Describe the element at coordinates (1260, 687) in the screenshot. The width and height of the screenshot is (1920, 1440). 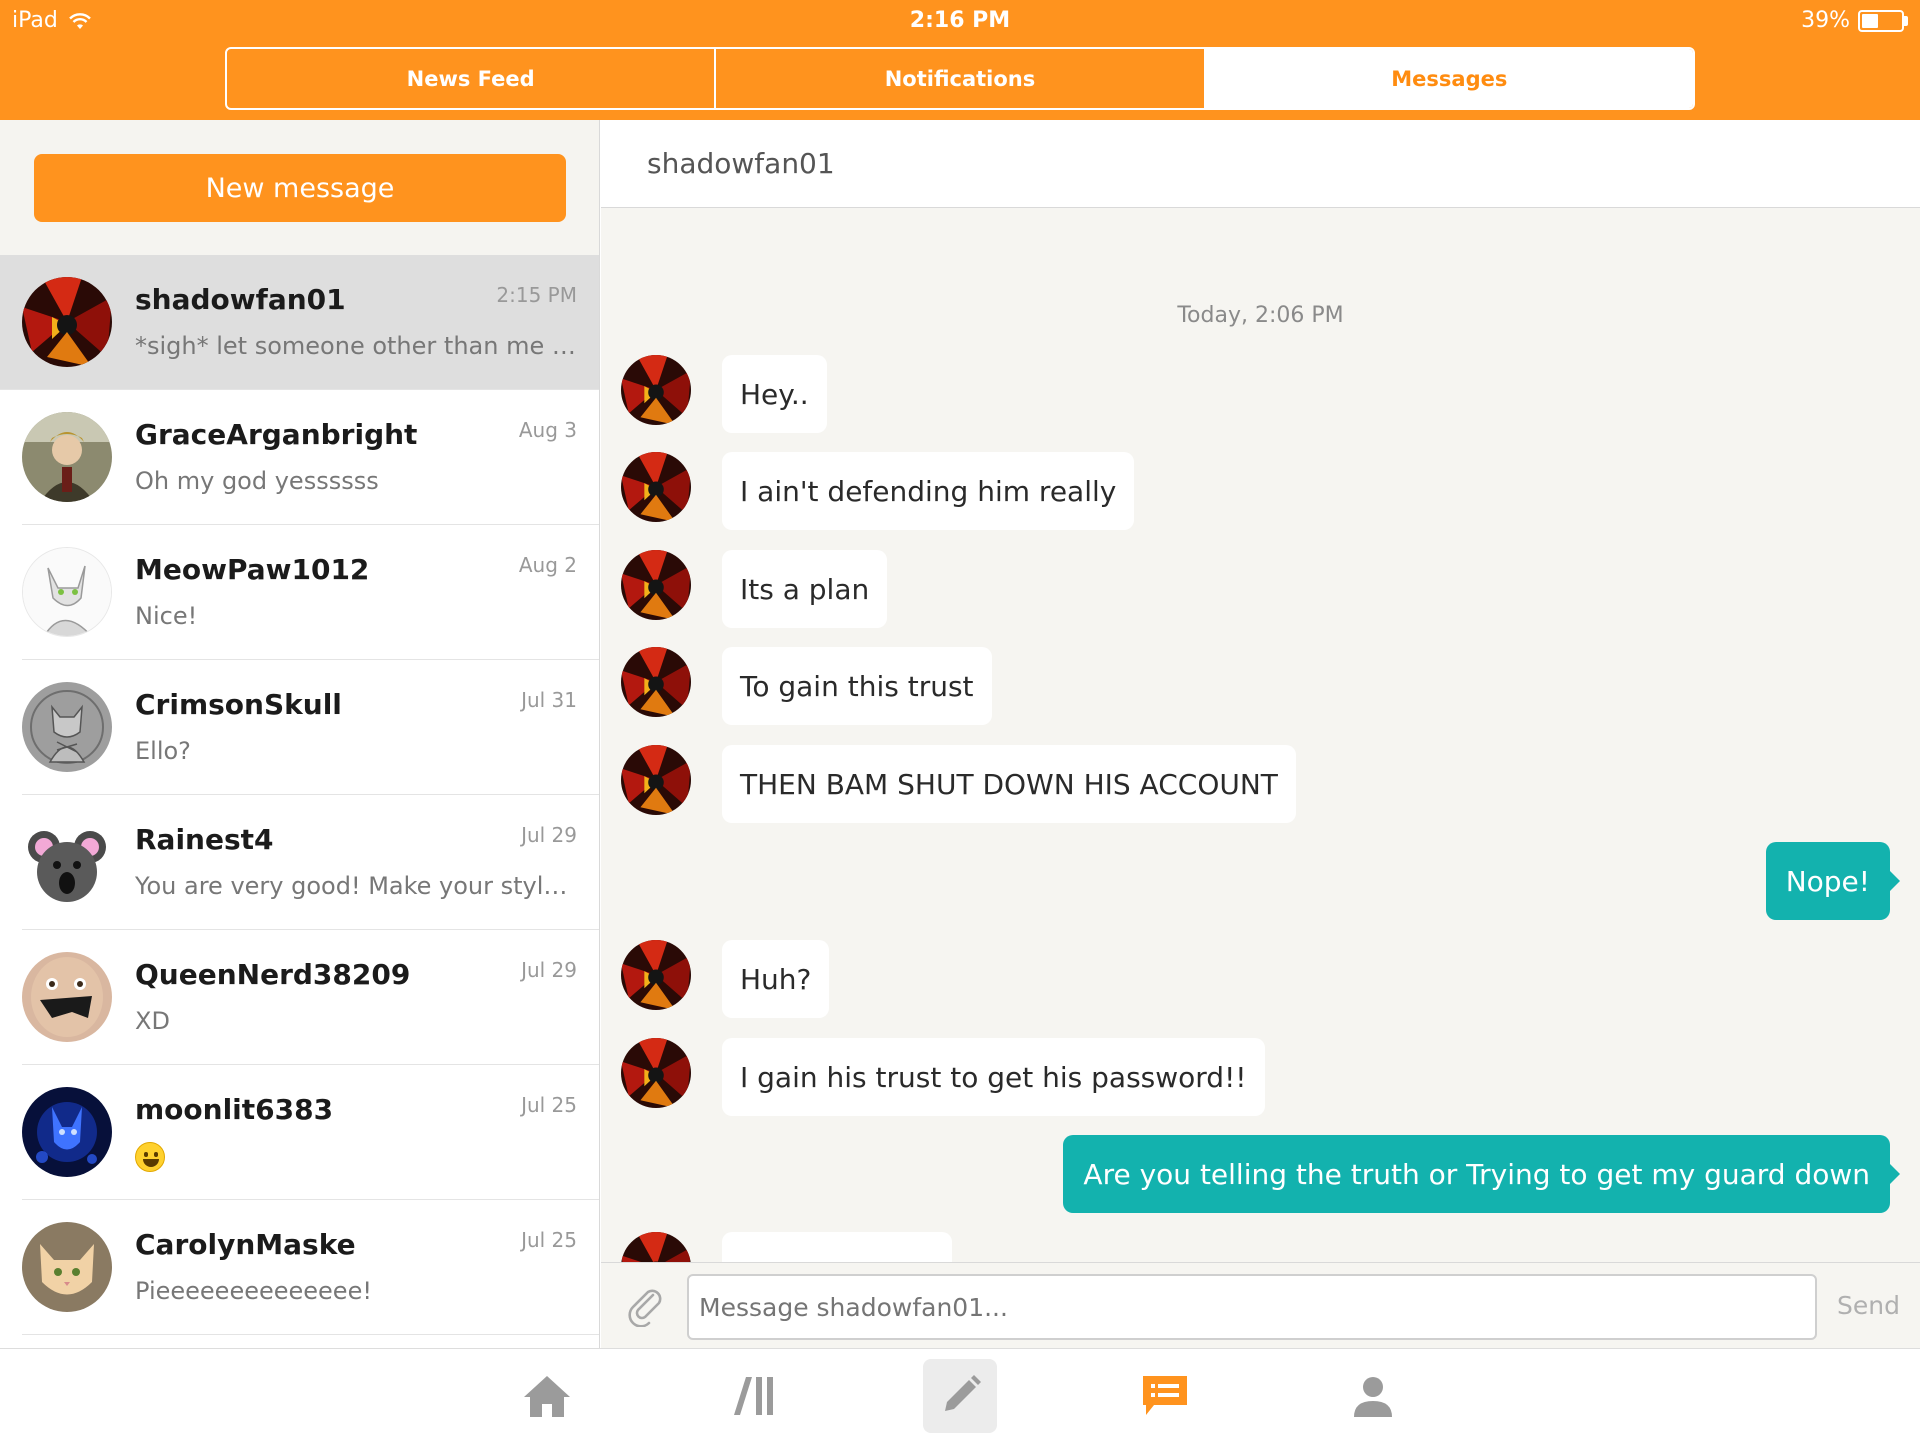
I see `message-row: To gain this trust` at that location.